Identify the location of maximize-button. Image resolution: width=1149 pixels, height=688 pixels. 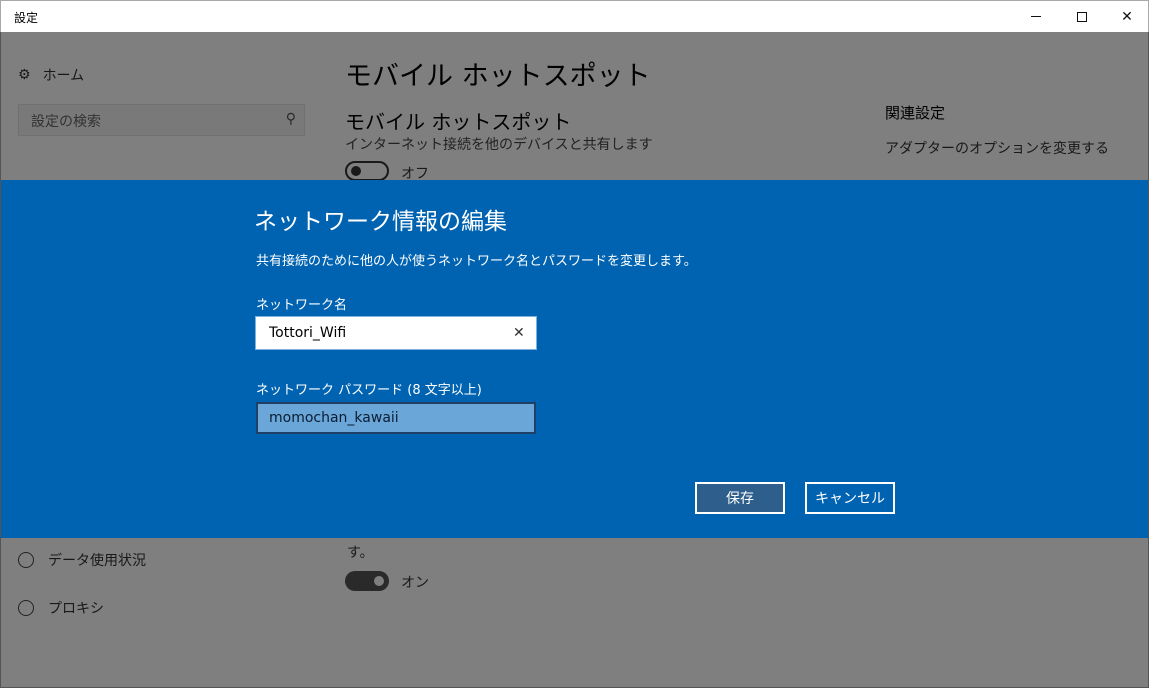
(1082, 16).